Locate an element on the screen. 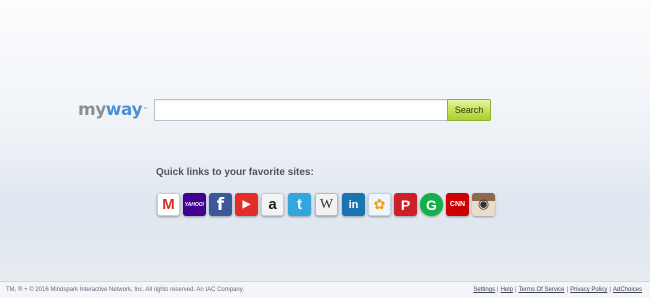 This screenshot has height=298, width=650. adchoices-link: AdChoices is located at coordinates (627, 290).